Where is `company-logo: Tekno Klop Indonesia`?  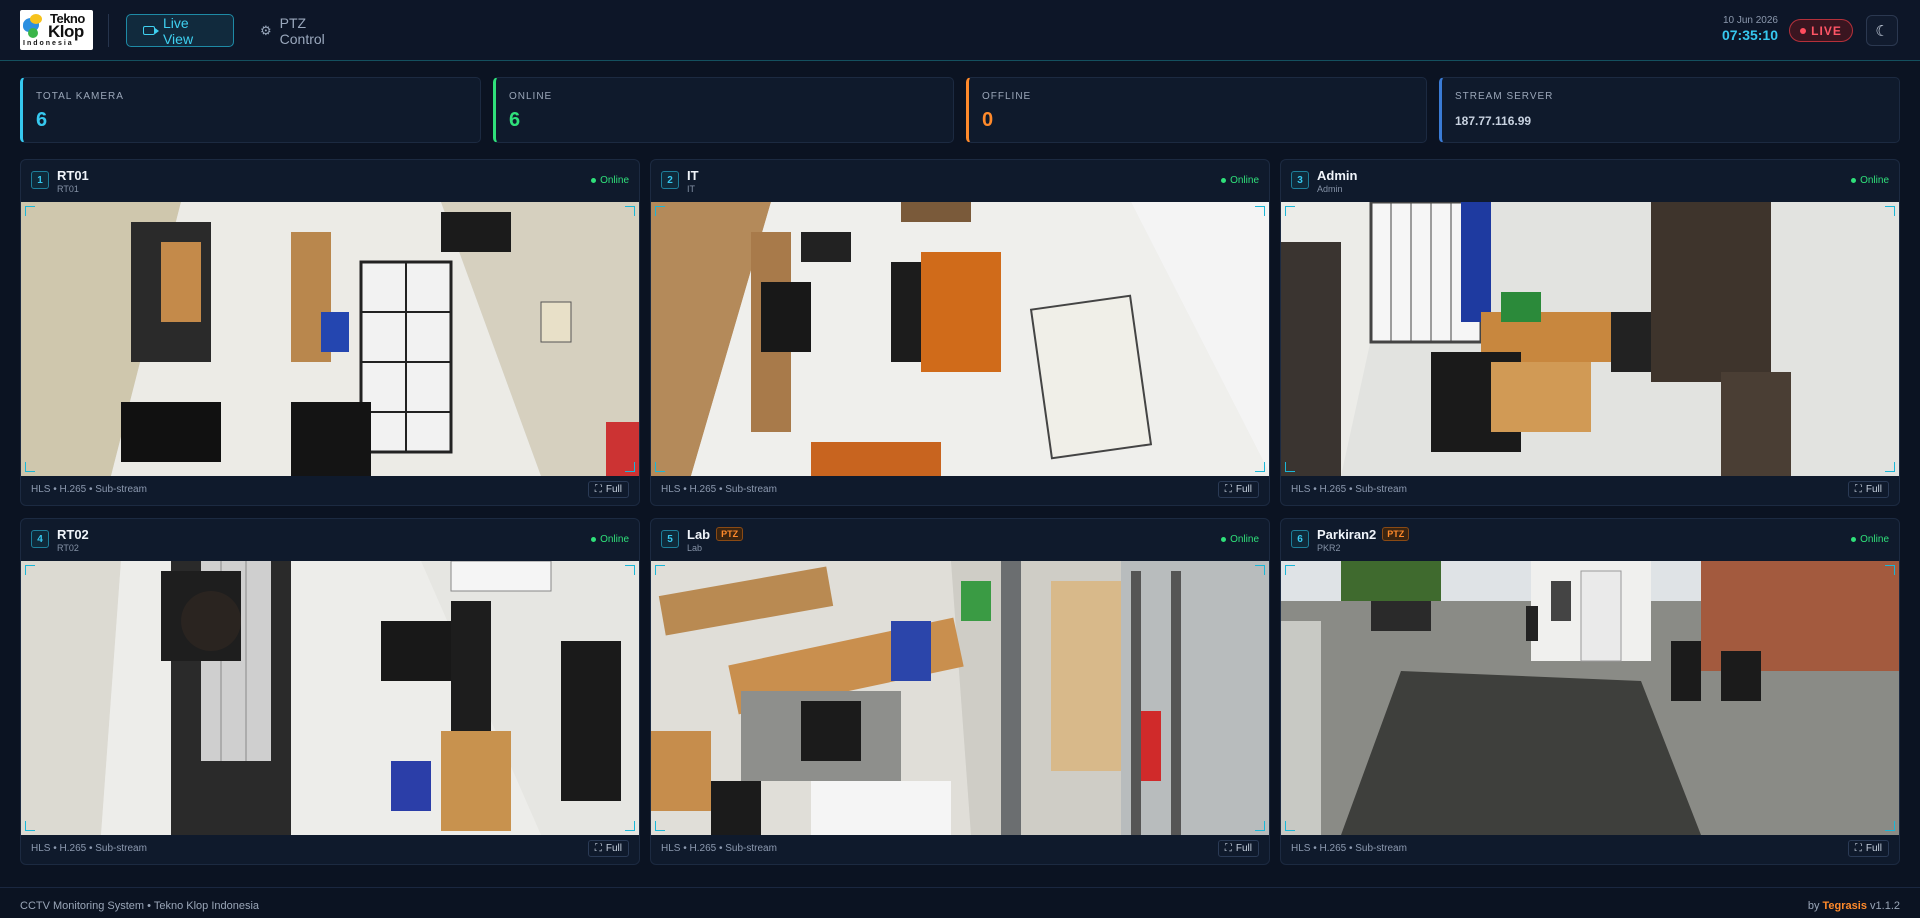 company-logo: Tekno Klop Indonesia is located at coordinates (56, 30).